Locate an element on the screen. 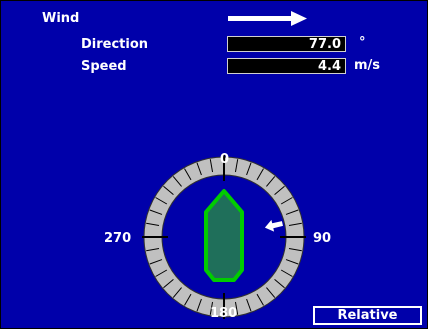 This screenshot has height=329, width=428. dial-label-90: 90 is located at coordinates (322, 238).